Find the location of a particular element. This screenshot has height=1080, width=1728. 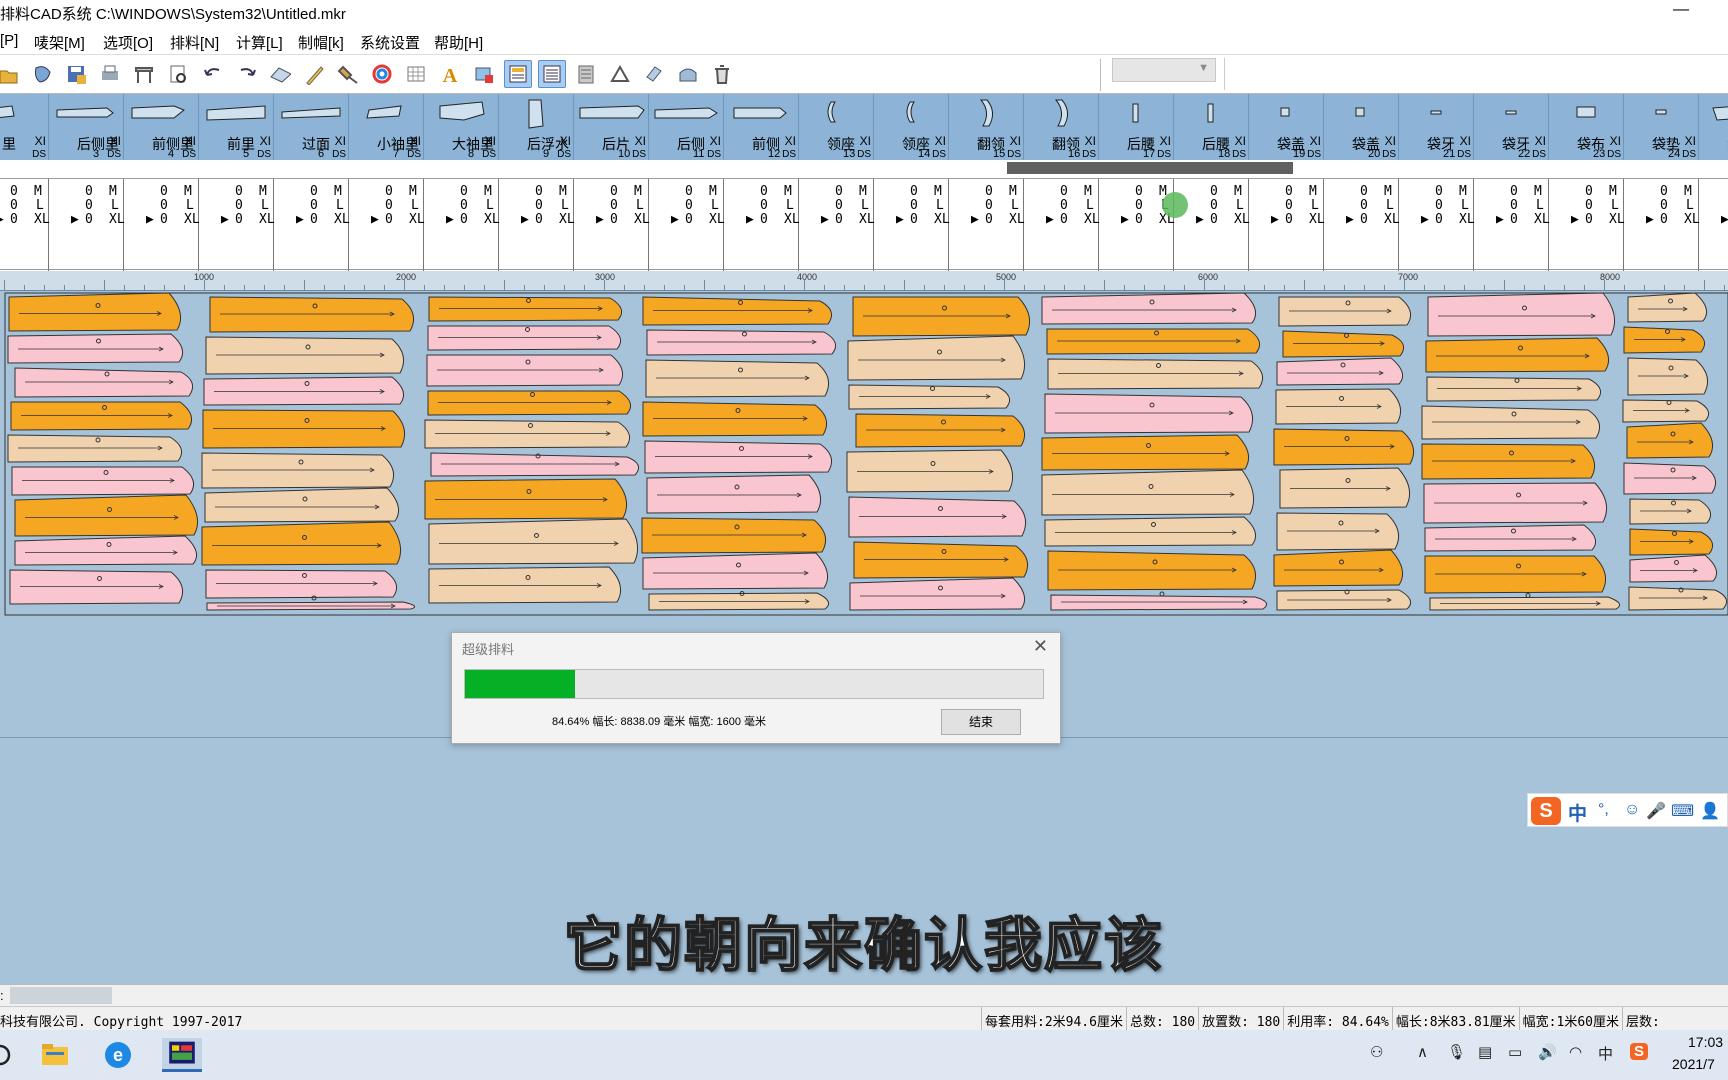

open-icon is located at coordinates (11, 74).